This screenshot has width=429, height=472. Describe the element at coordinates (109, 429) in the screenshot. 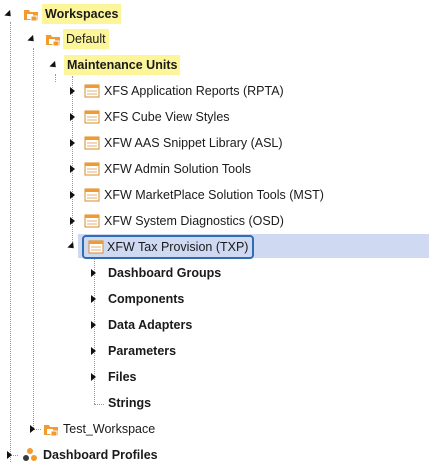

I see `tree-node-label: Test_Workspace` at that location.